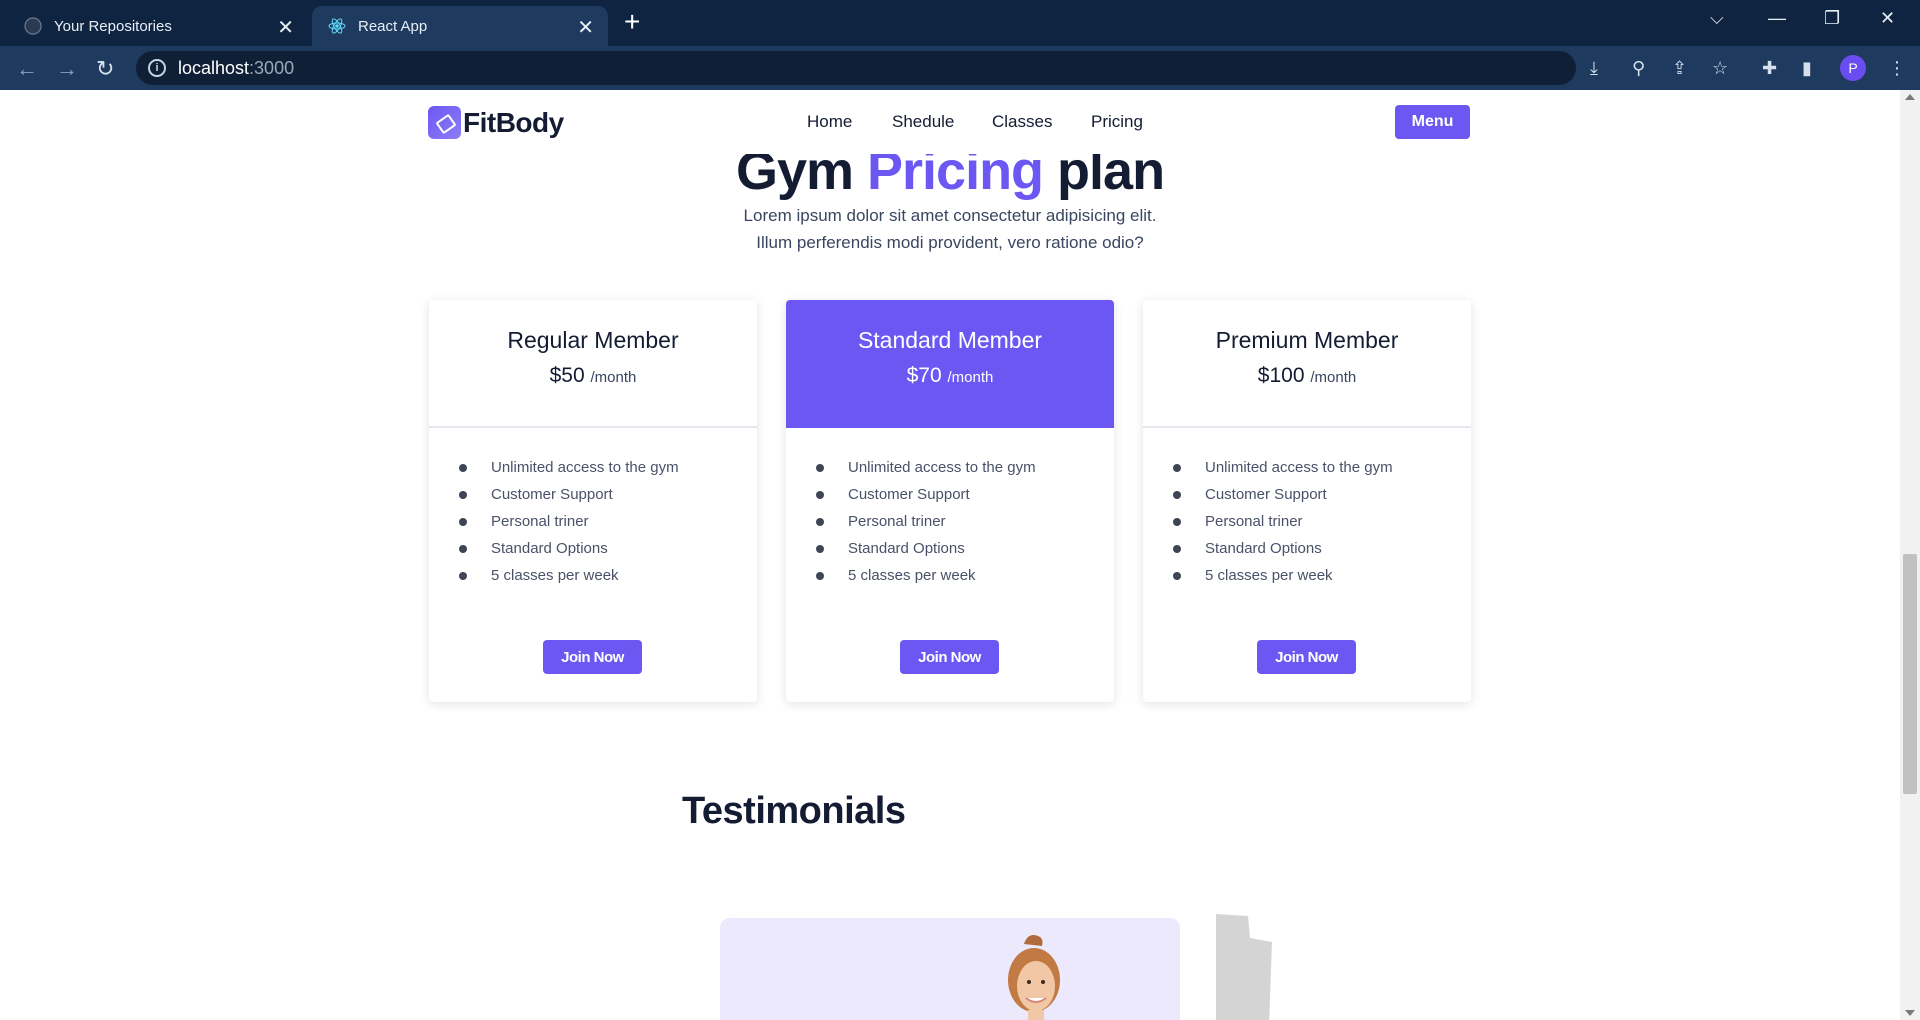 This screenshot has height=1020, width=1920. What do you see at coordinates (794, 811) in the screenshot?
I see `testimonials-heading: Testimonials` at bounding box center [794, 811].